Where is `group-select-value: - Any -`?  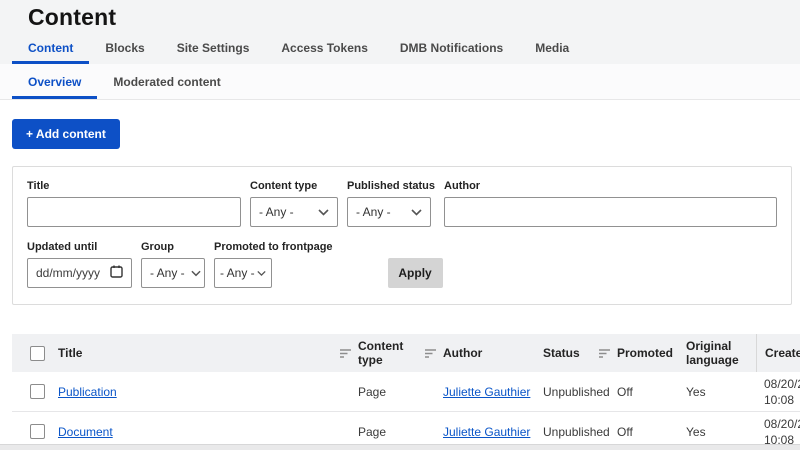 group-select-value: - Any - is located at coordinates (167, 273).